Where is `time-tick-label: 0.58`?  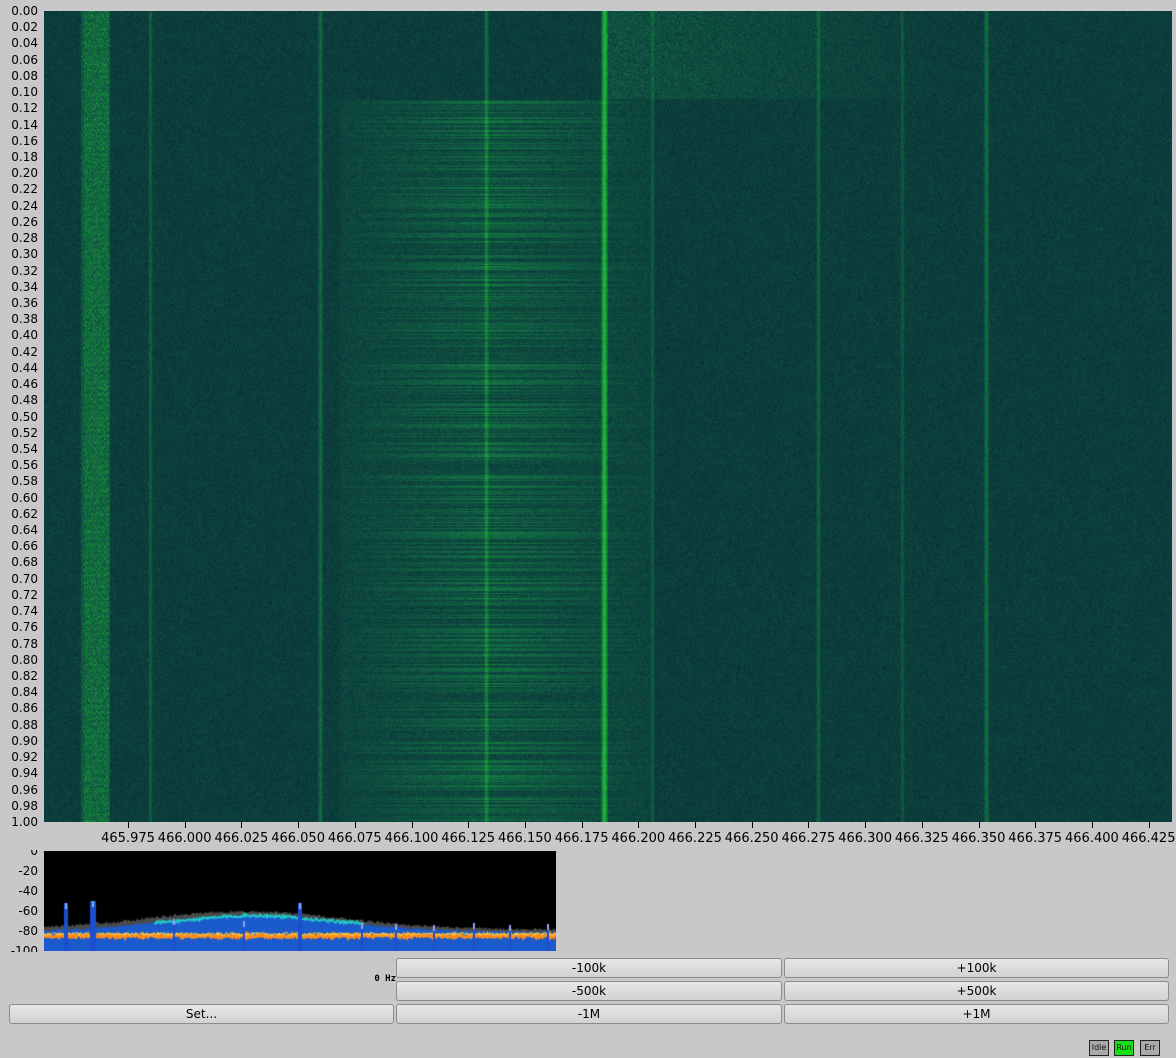
time-tick-label: 0.58 is located at coordinates (24, 481).